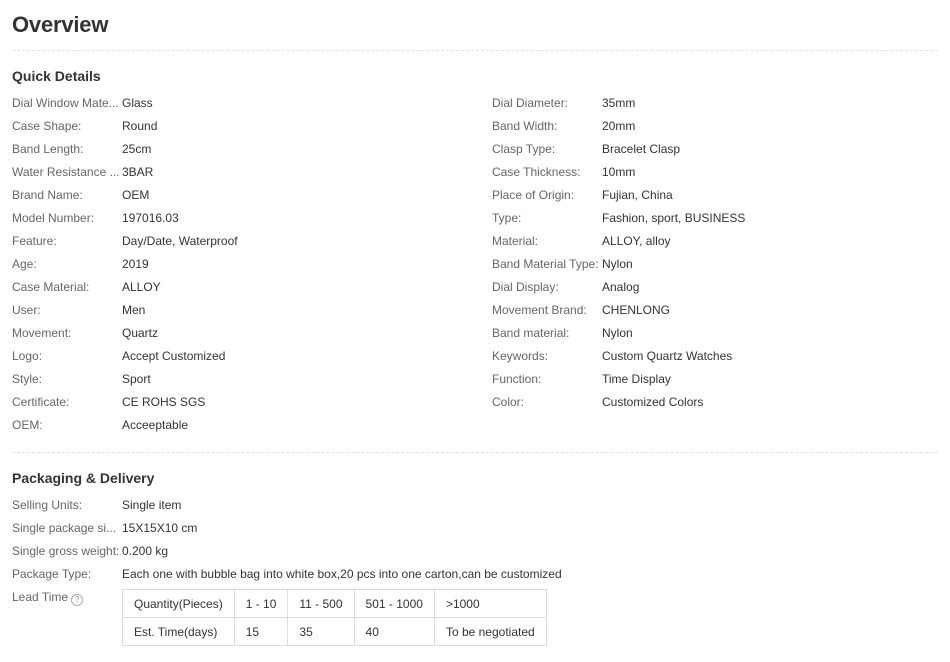  I want to click on table-cell: To be negotiated, so click(490, 631).